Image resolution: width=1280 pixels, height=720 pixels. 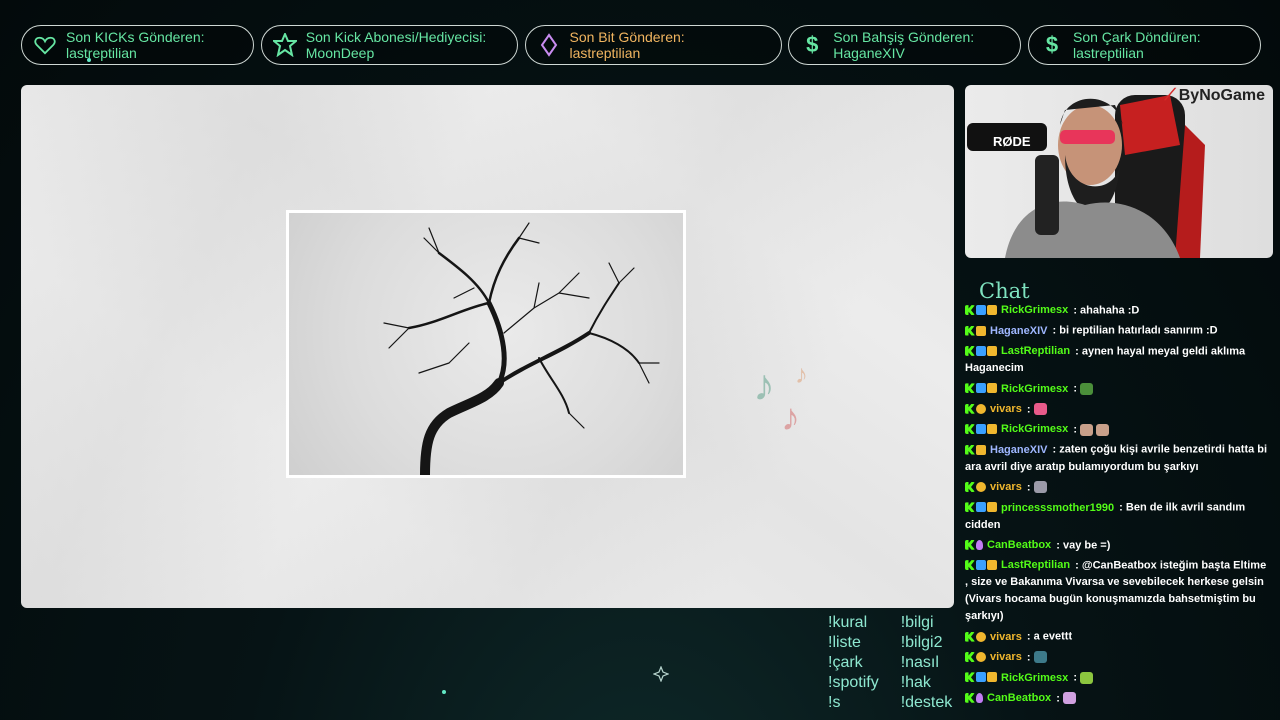 What do you see at coordinates (812, 44) in the screenshot?
I see `dollar-icon: $` at bounding box center [812, 44].